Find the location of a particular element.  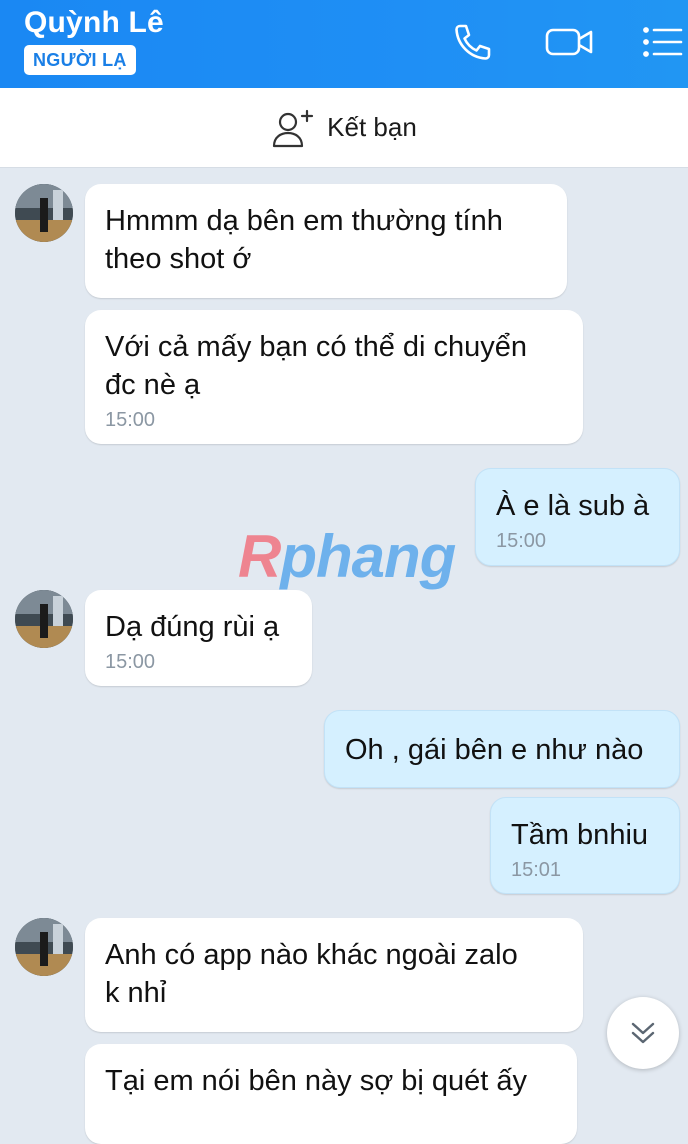

message-bubble: Dạ đúng rùi ạ 15:00 is located at coordinates (198, 638).